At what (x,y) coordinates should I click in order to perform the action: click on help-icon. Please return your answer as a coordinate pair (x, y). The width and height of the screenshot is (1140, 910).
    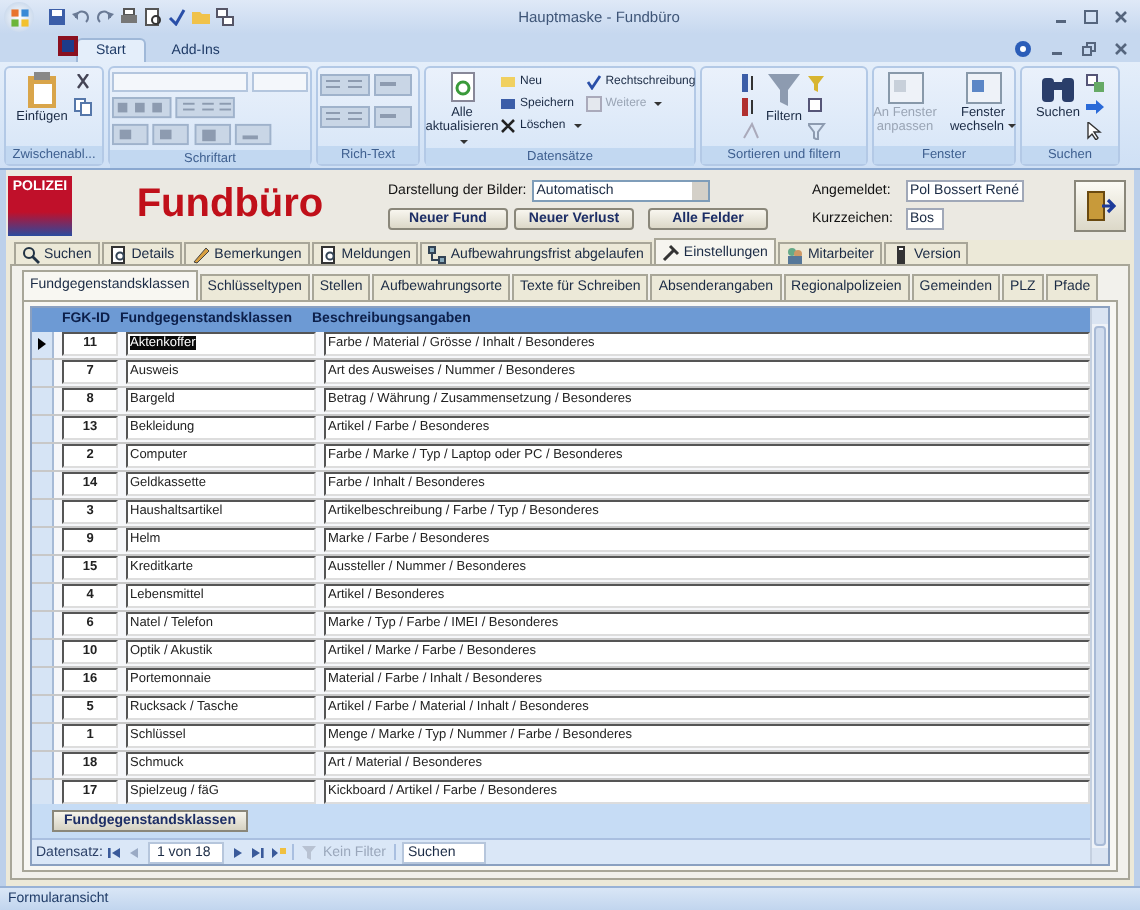
    Looking at the image, I should click on (1023, 48).